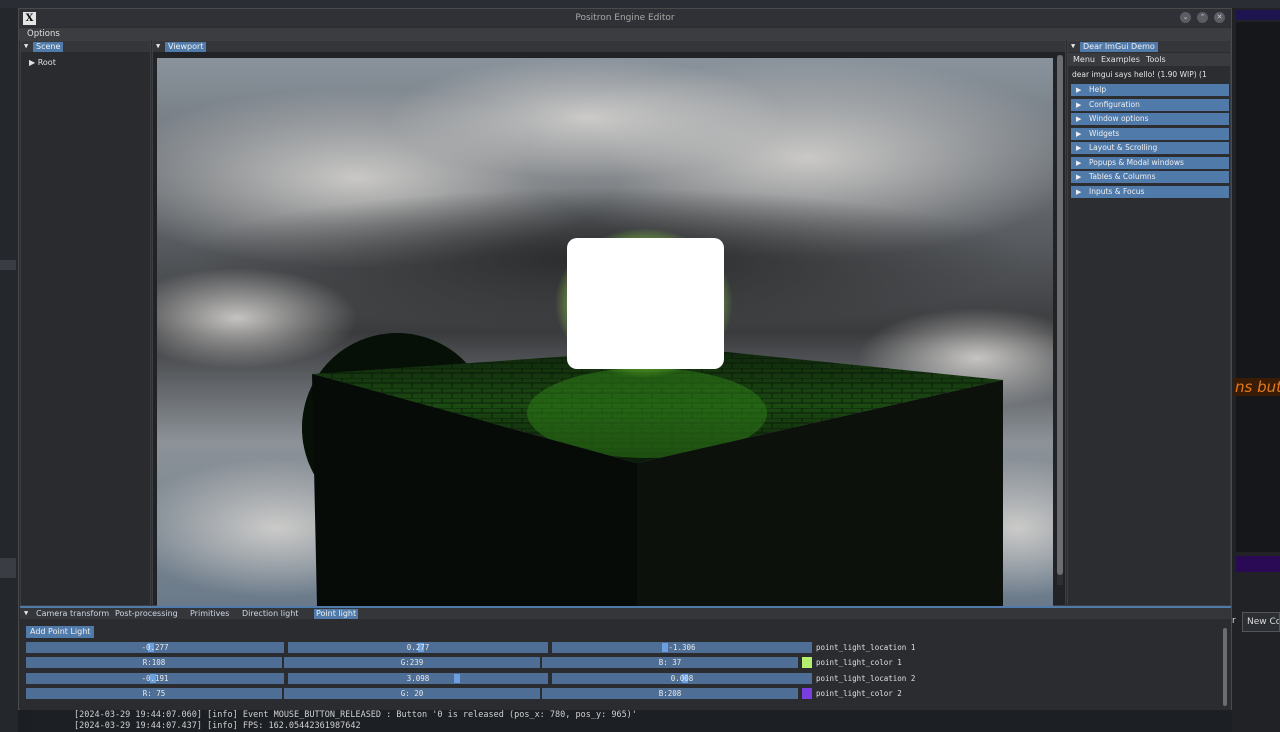 This screenshot has height=732, width=1280. I want to click on header-inputs-focus: ▶ Inputs & Focus, so click(1150, 192).